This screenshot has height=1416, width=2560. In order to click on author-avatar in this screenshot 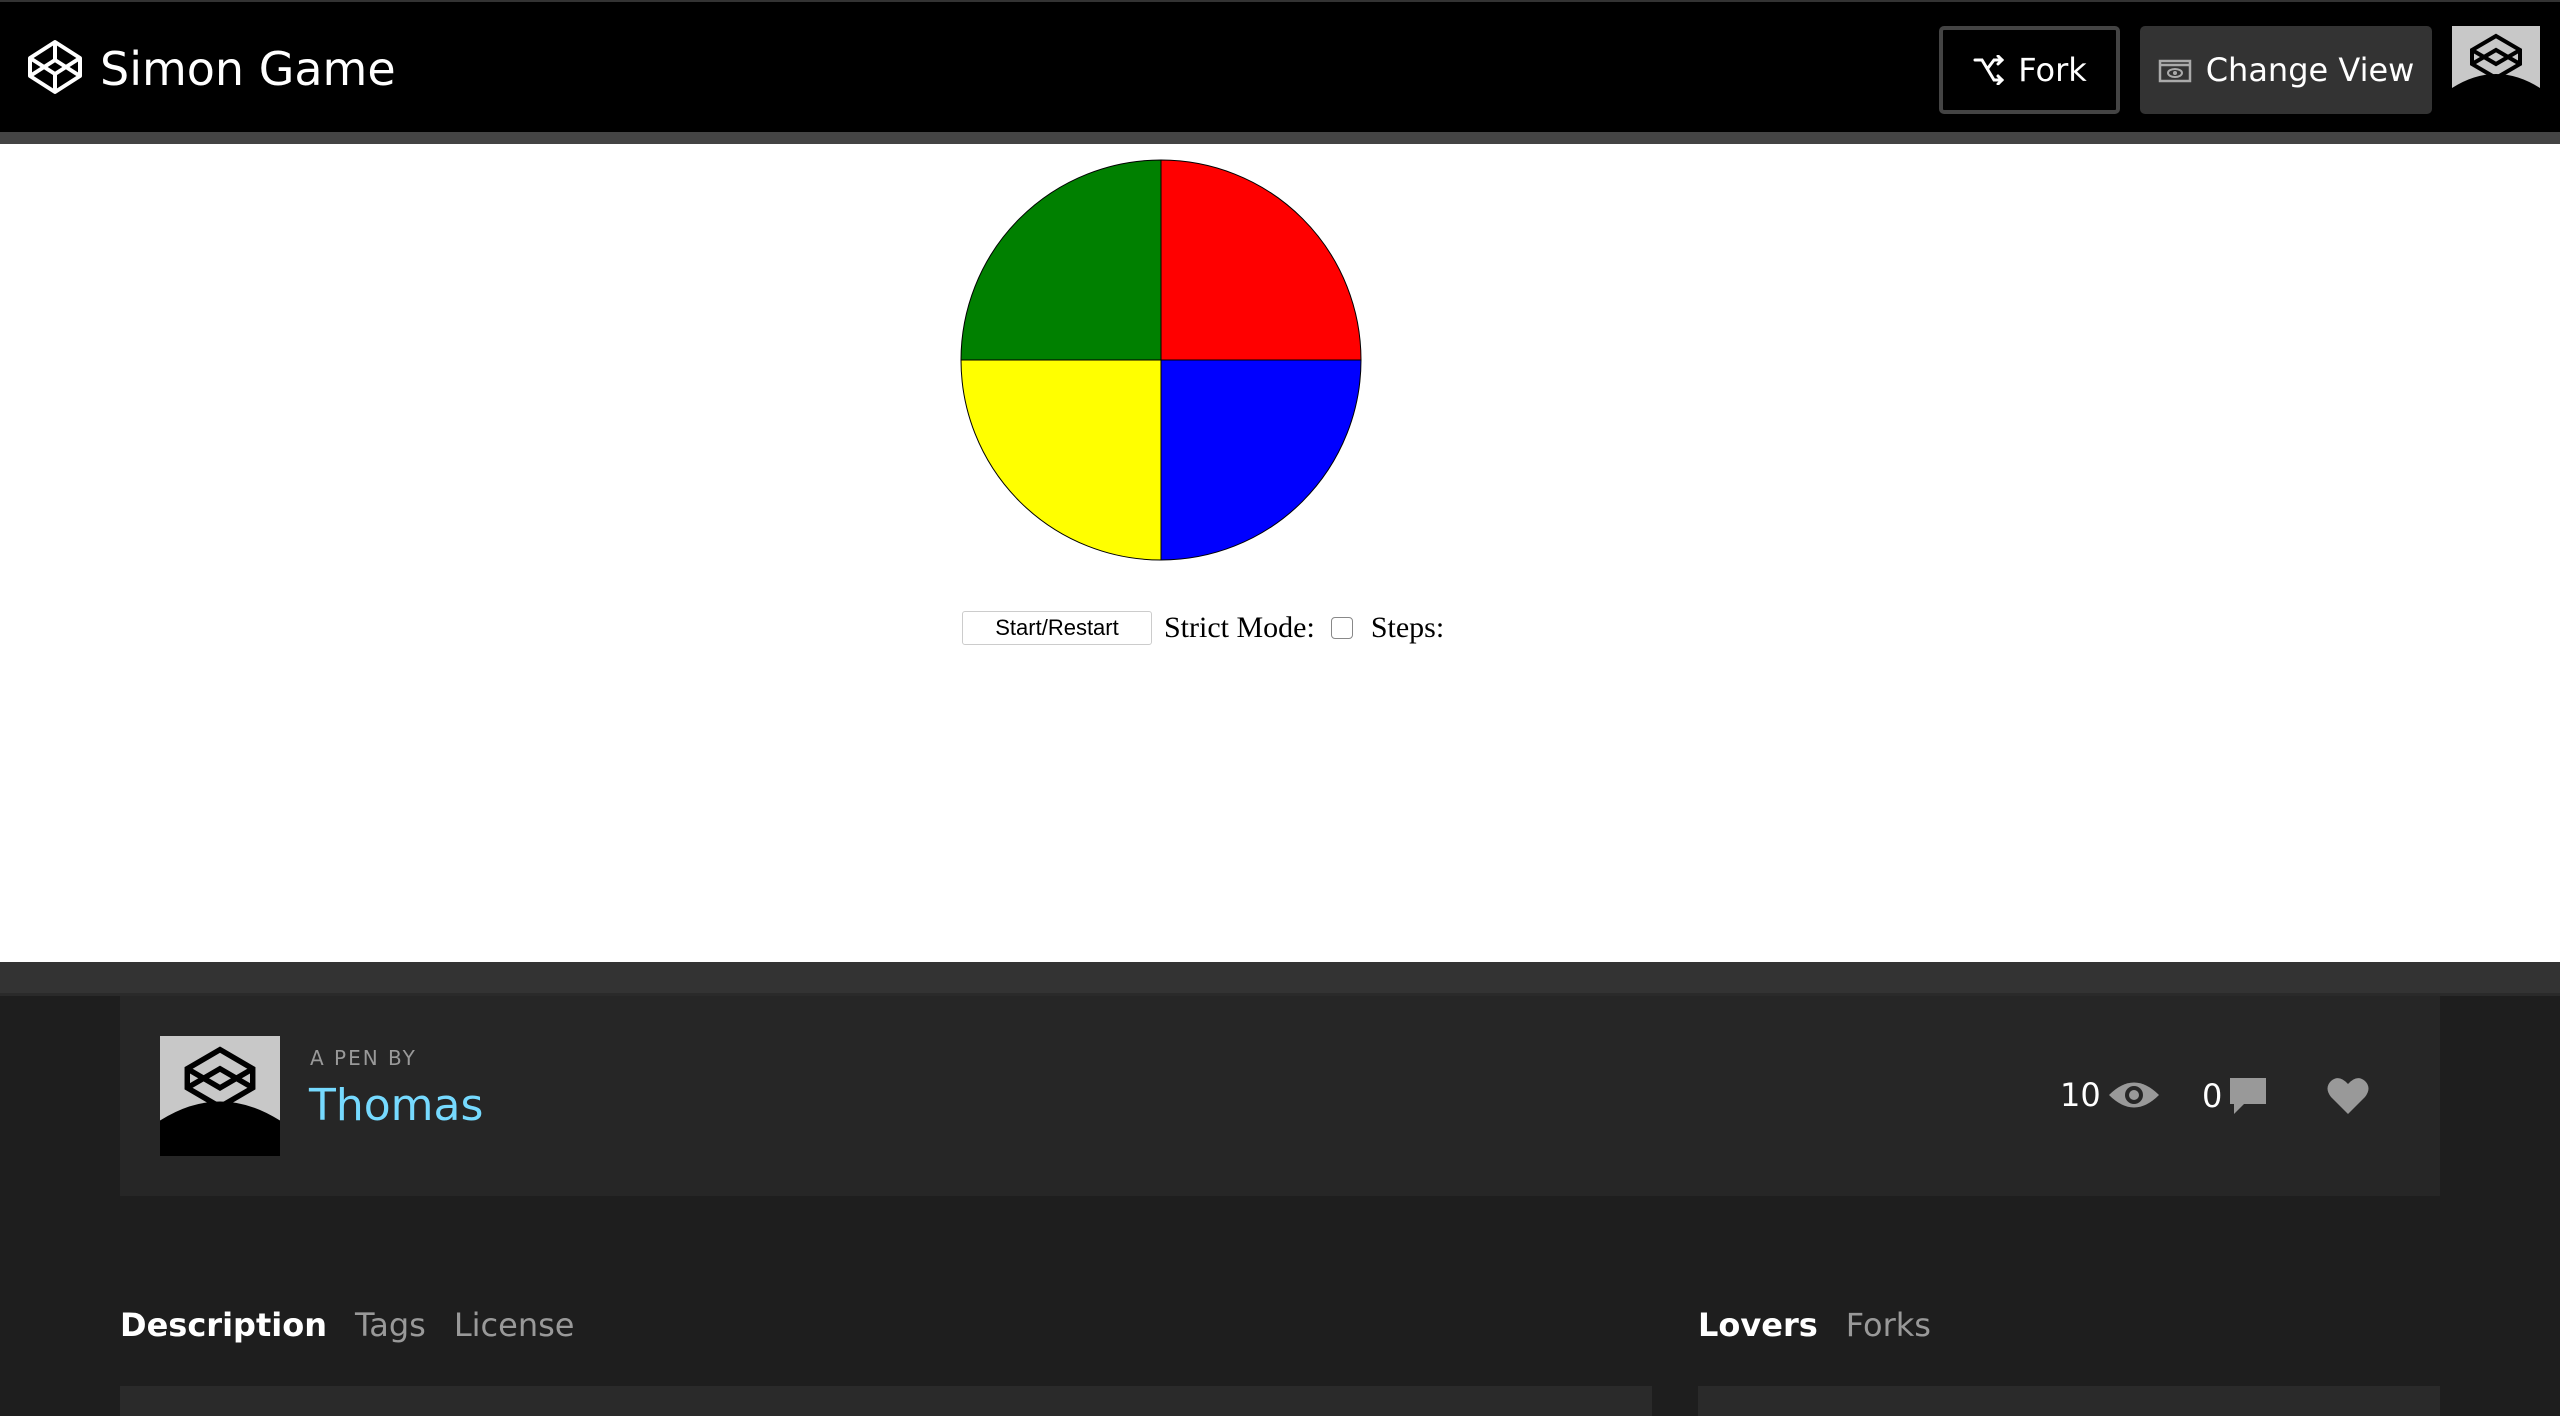, I will do `click(220, 1096)`.